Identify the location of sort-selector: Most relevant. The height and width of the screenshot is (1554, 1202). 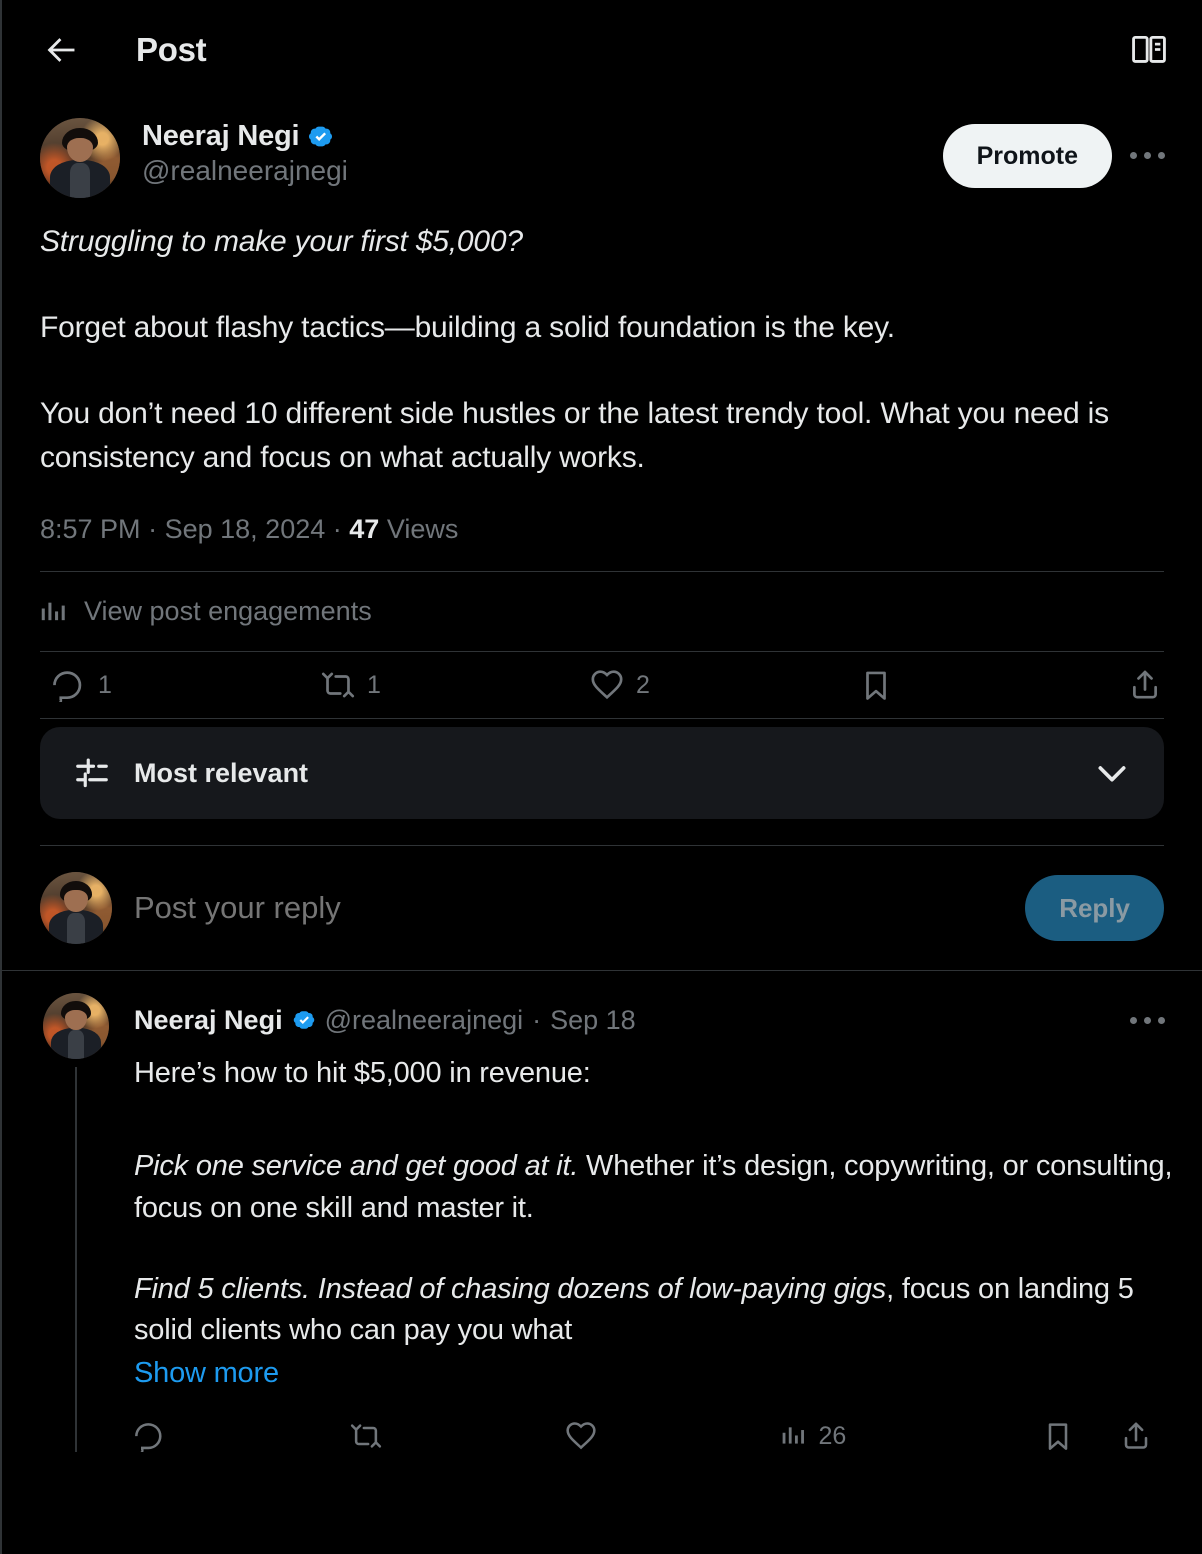
(602, 773).